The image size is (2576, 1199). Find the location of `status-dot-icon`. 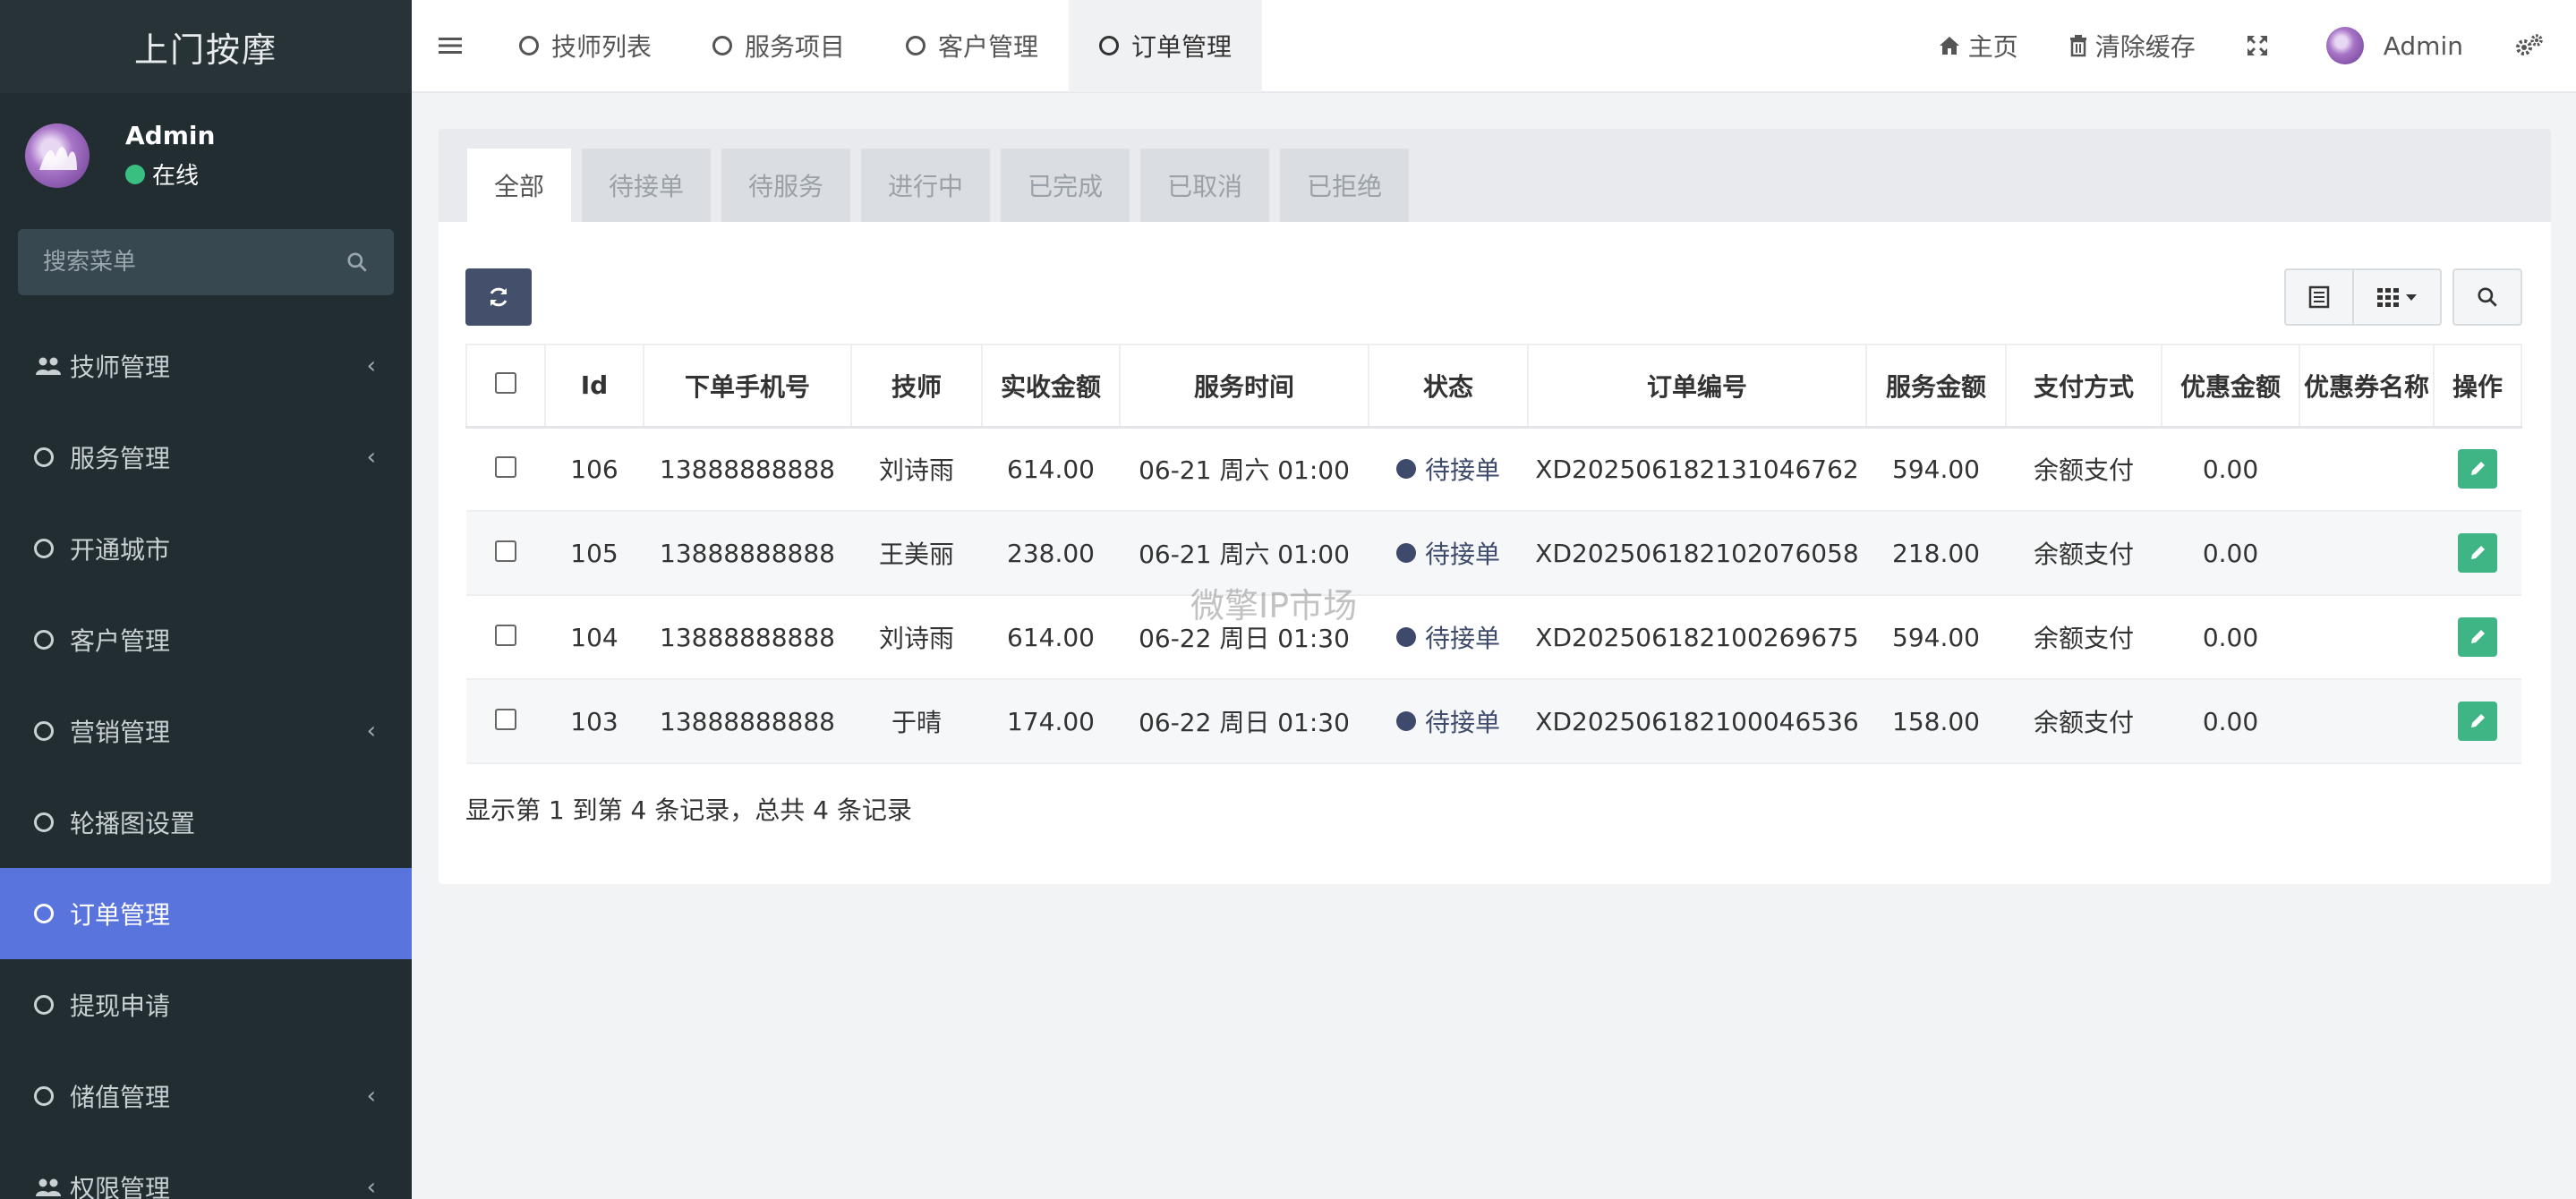

status-dot-icon is located at coordinates (1405, 470).